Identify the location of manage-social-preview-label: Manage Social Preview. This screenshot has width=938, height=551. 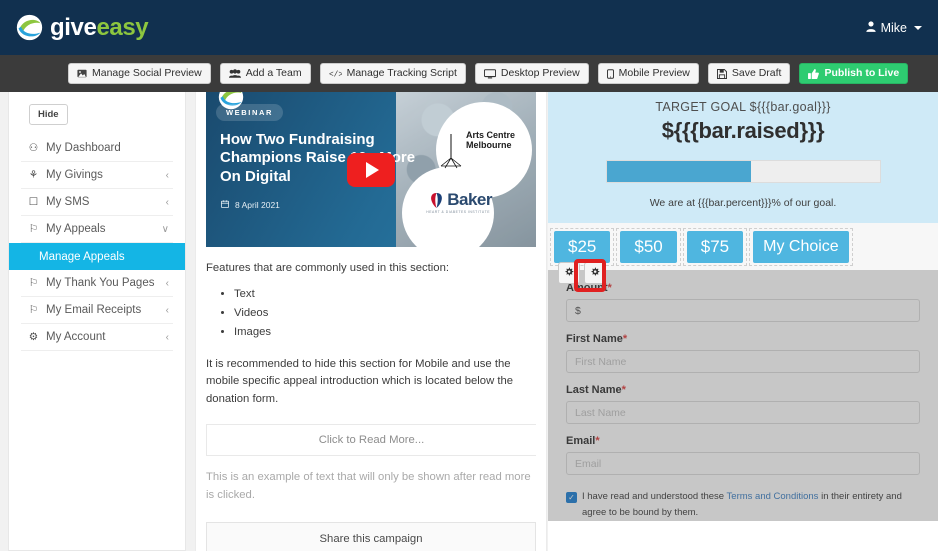
(147, 73).